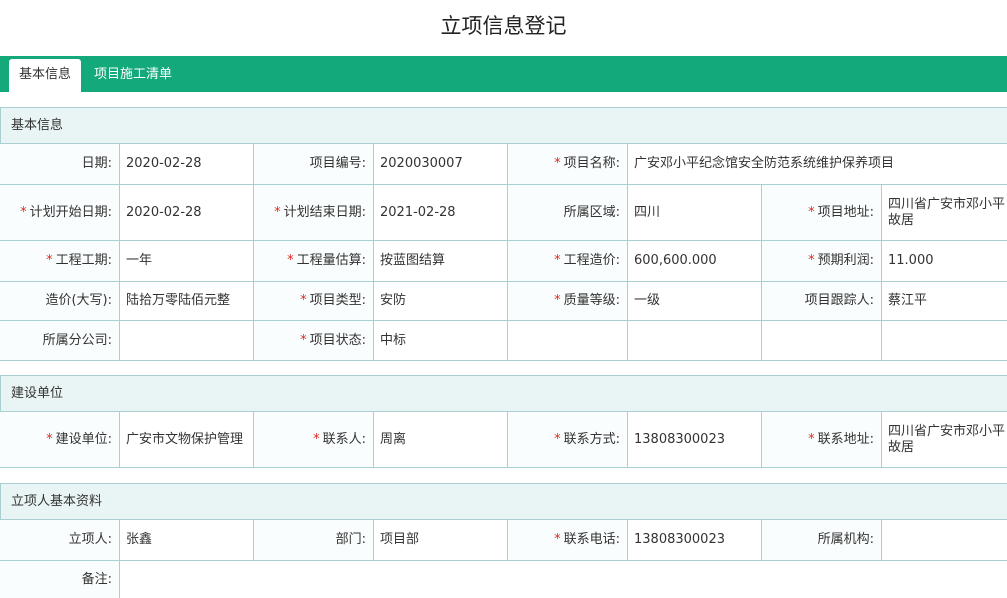 The height and width of the screenshot is (598, 1007). What do you see at coordinates (503, 26) in the screenshot?
I see `page-title: 立项信息登记` at bounding box center [503, 26].